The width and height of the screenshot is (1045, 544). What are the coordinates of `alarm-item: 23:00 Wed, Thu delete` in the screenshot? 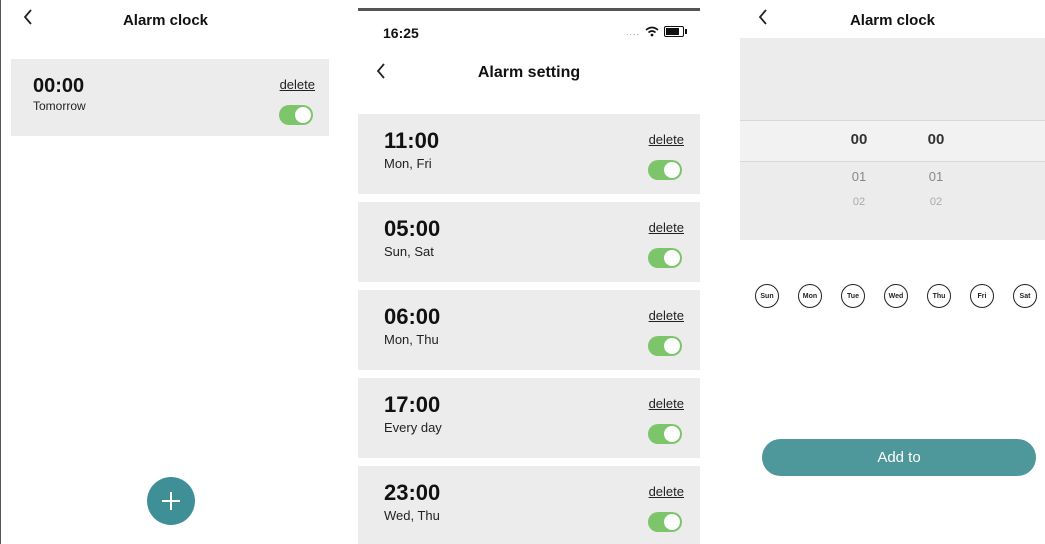 It's located at (529, 505).